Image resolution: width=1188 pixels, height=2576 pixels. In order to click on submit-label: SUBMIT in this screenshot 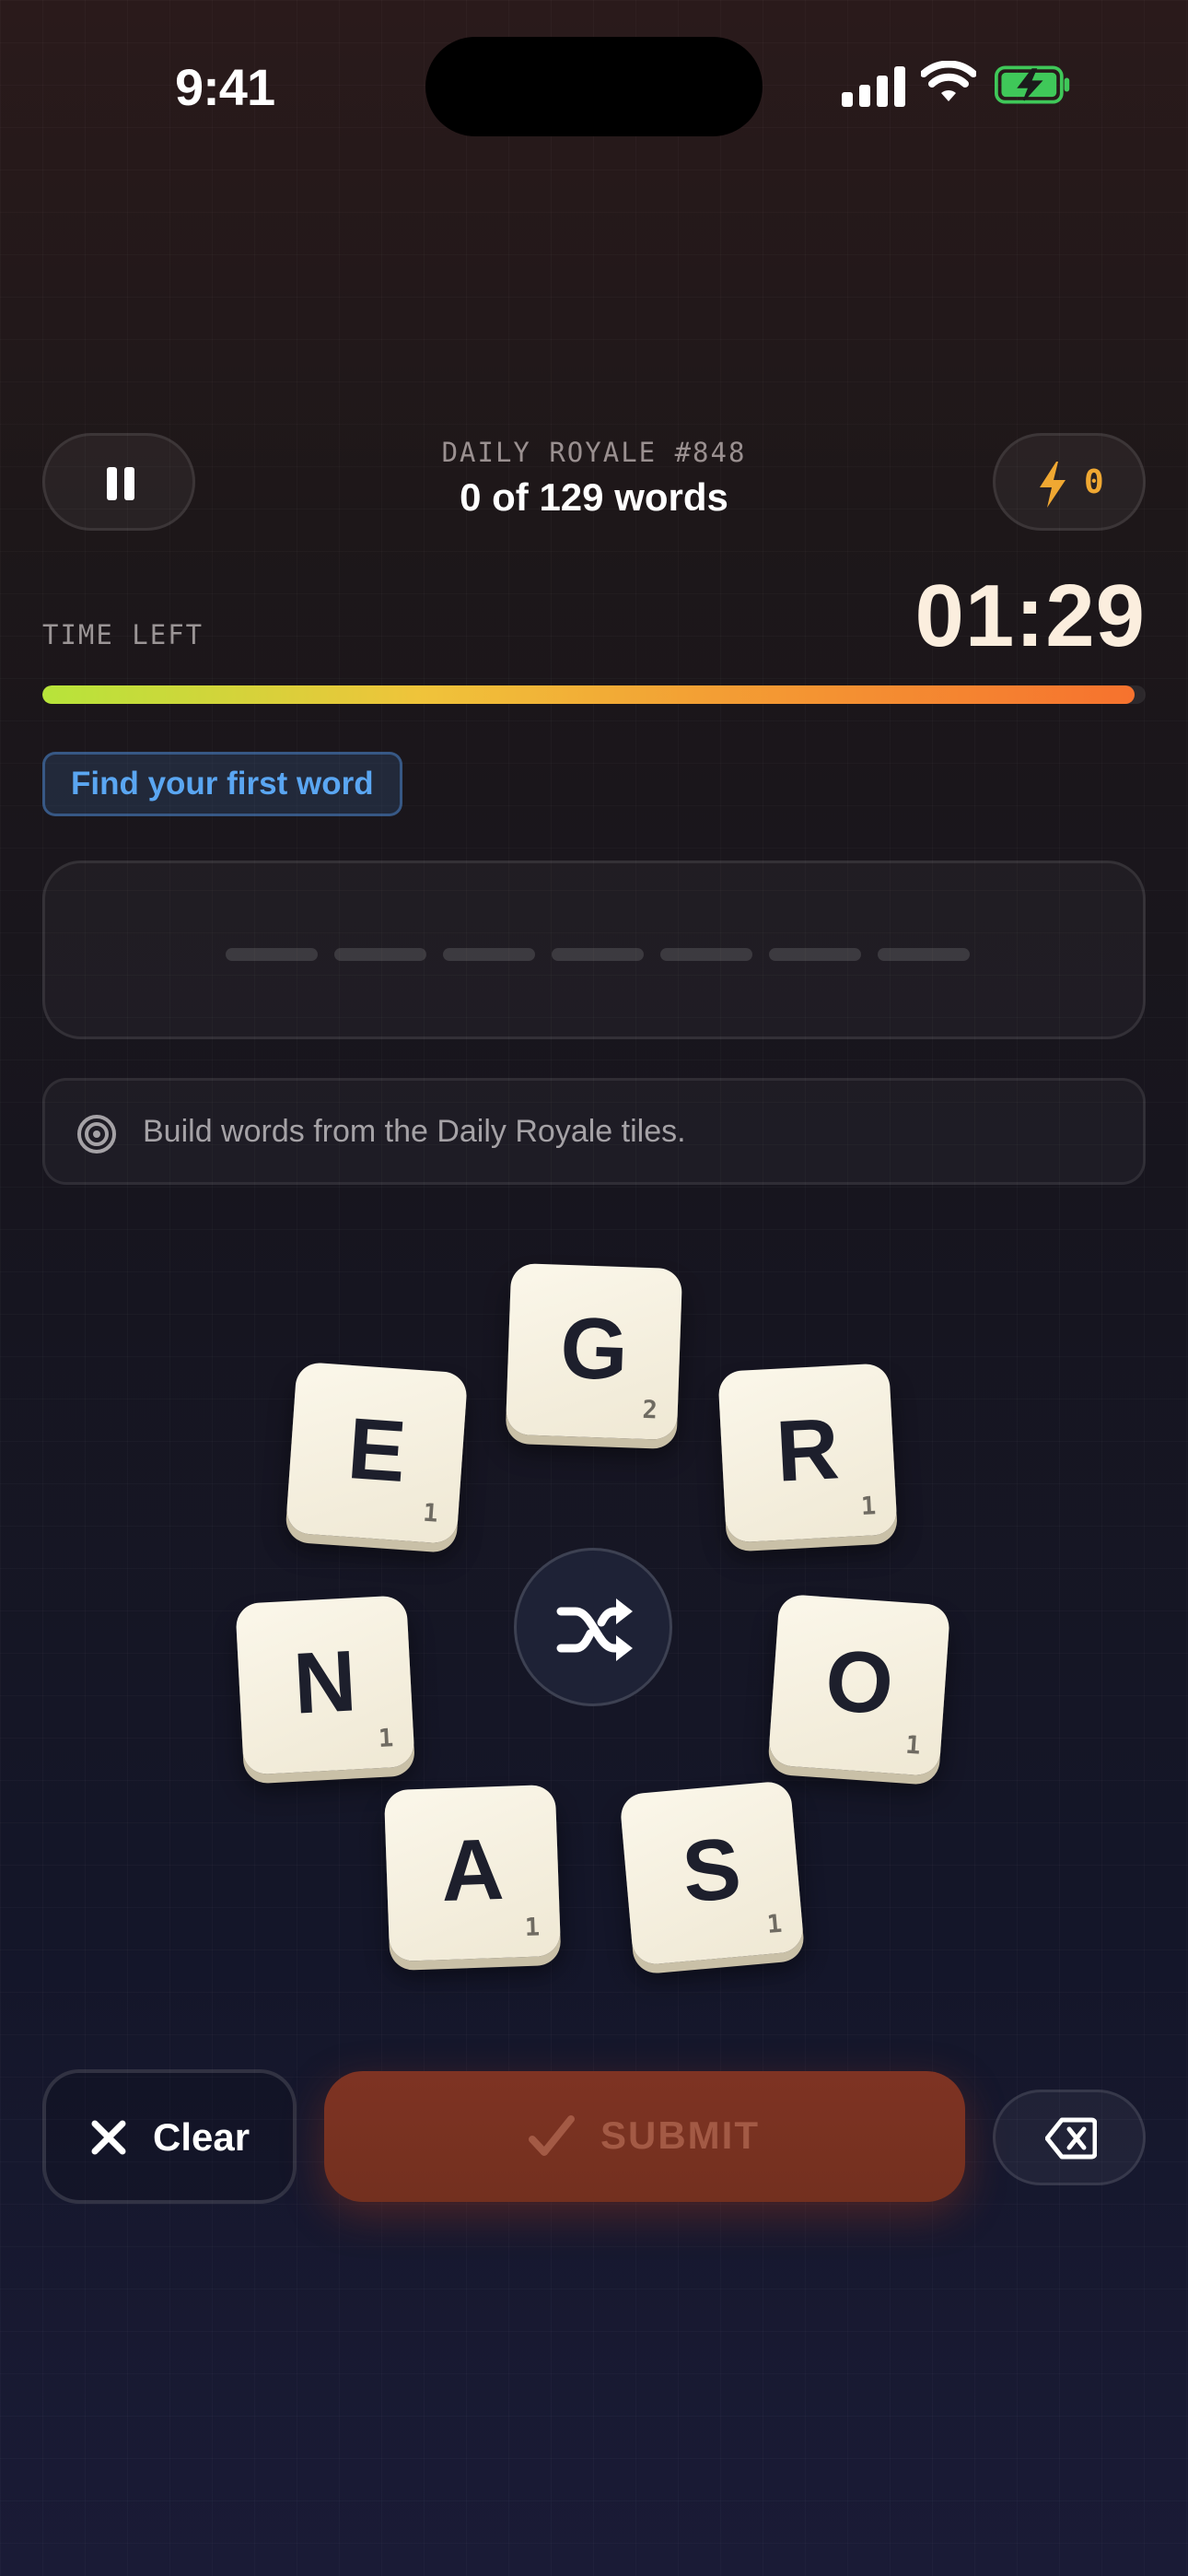, I will do `click(680, 2135)`.